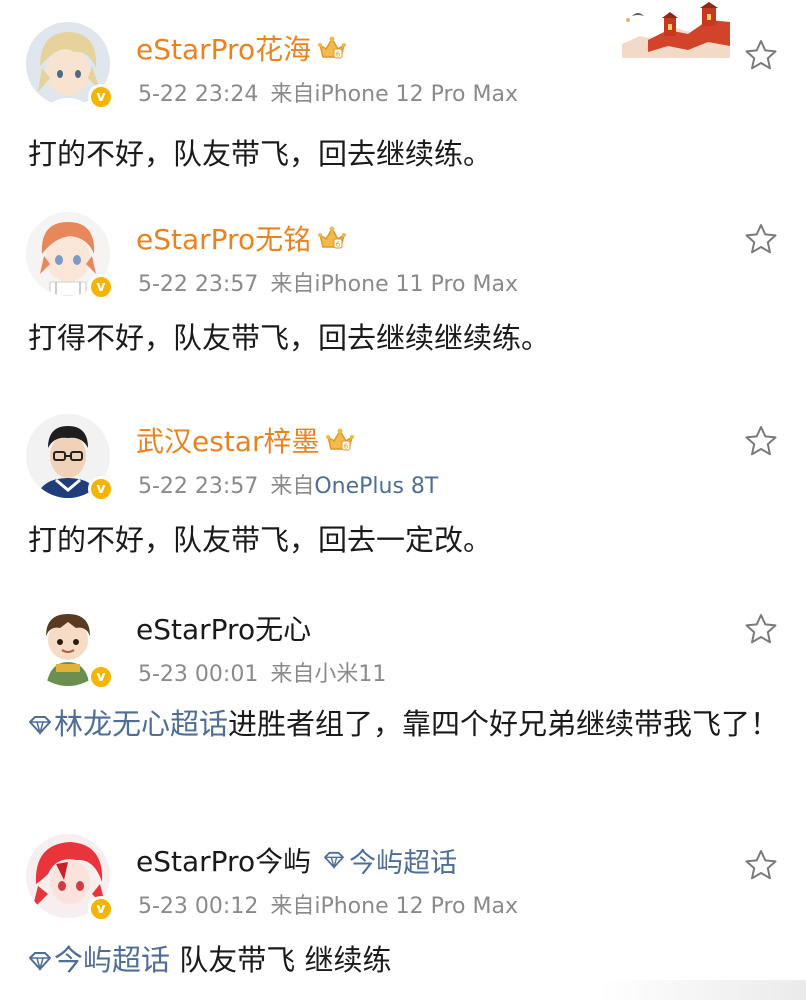 The height and width of the screenshot is (1000, 806). What do you see at coordinates (223, 628) in the screenshot?
I see `username: eStarPro无心` at bounding box center [223, 628].